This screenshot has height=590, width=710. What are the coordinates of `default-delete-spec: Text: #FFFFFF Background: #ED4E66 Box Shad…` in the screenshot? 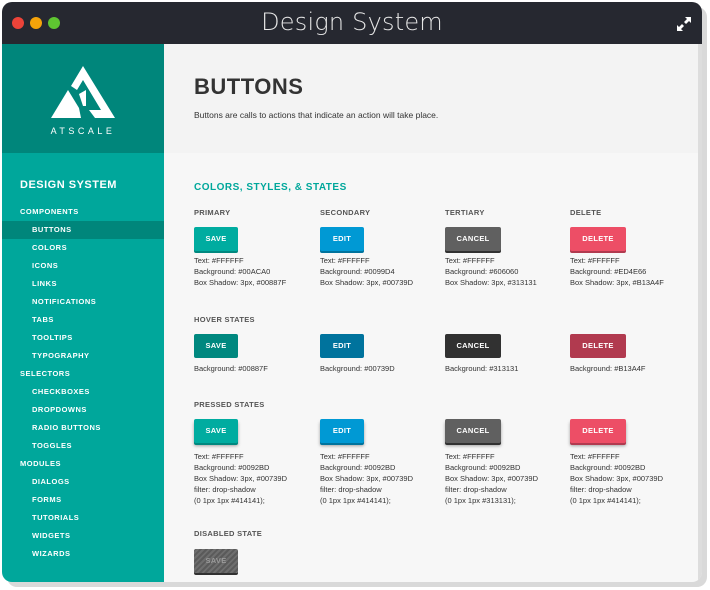 It's located at (617, 271).